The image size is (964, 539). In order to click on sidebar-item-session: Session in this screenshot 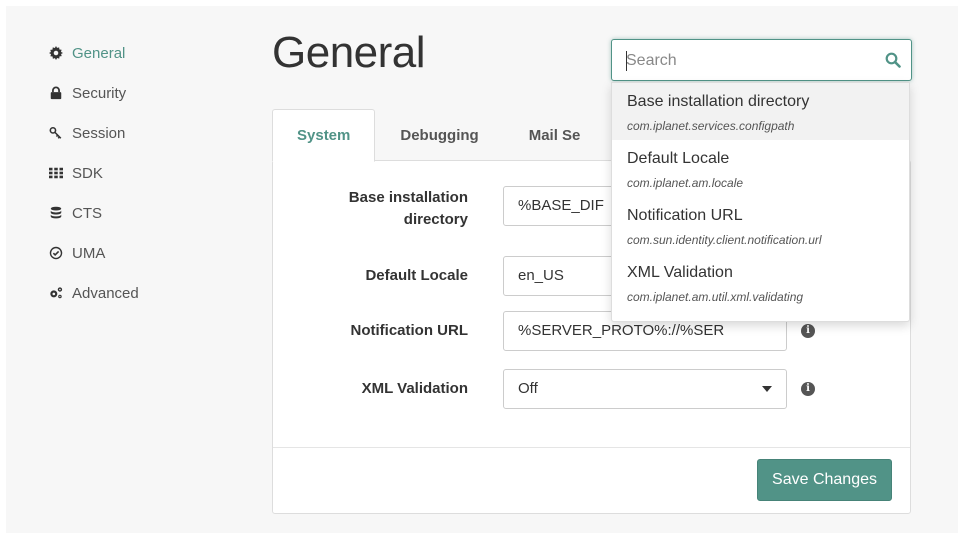, I will do `click(147, 133)`.